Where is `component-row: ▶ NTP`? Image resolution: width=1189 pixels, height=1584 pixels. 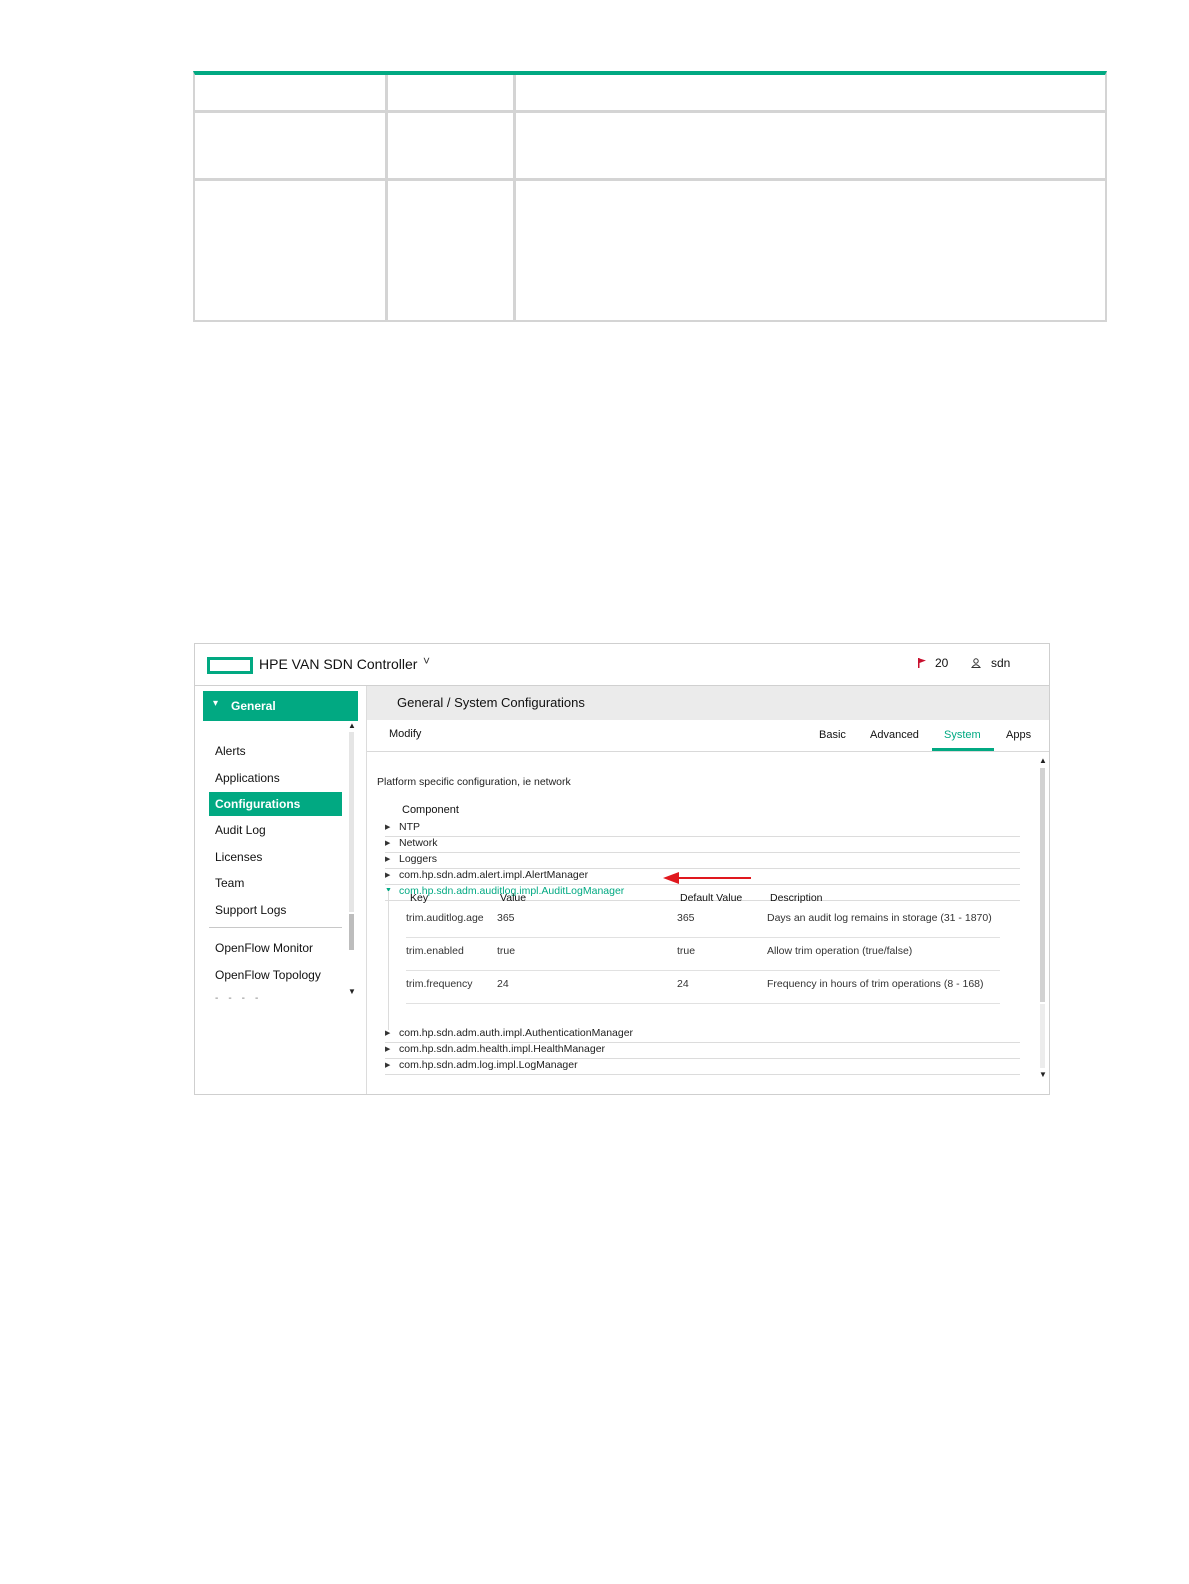 component-row: ▶ NTP is located at coordinates (702, 828).